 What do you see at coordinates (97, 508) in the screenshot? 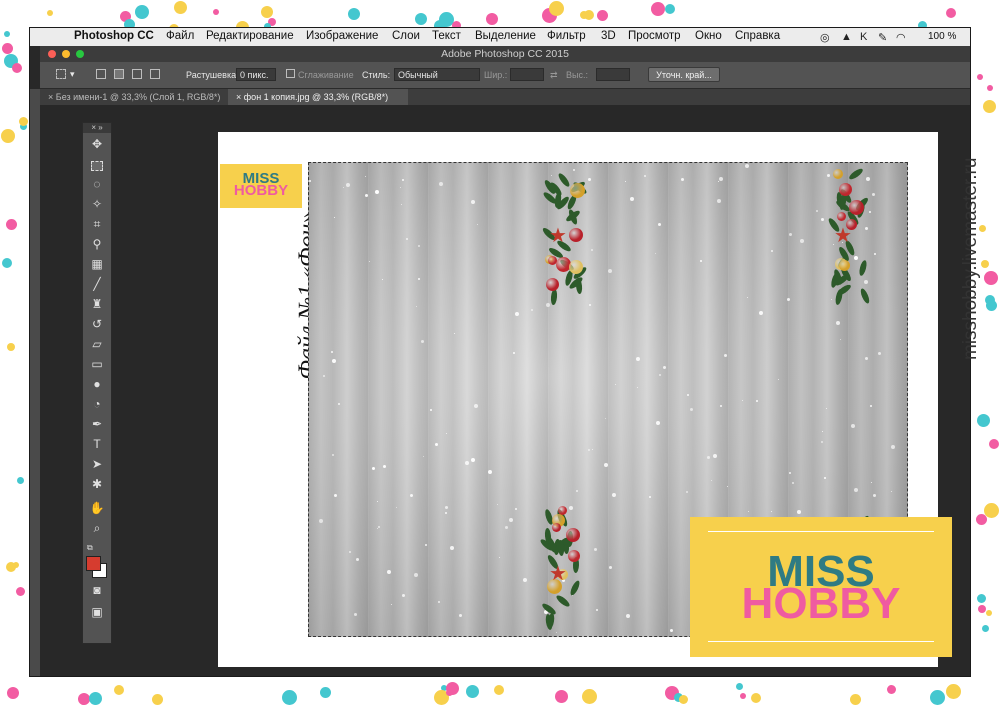
I see `hand-tool-icon: ✋` at bounding box center [97, 508].